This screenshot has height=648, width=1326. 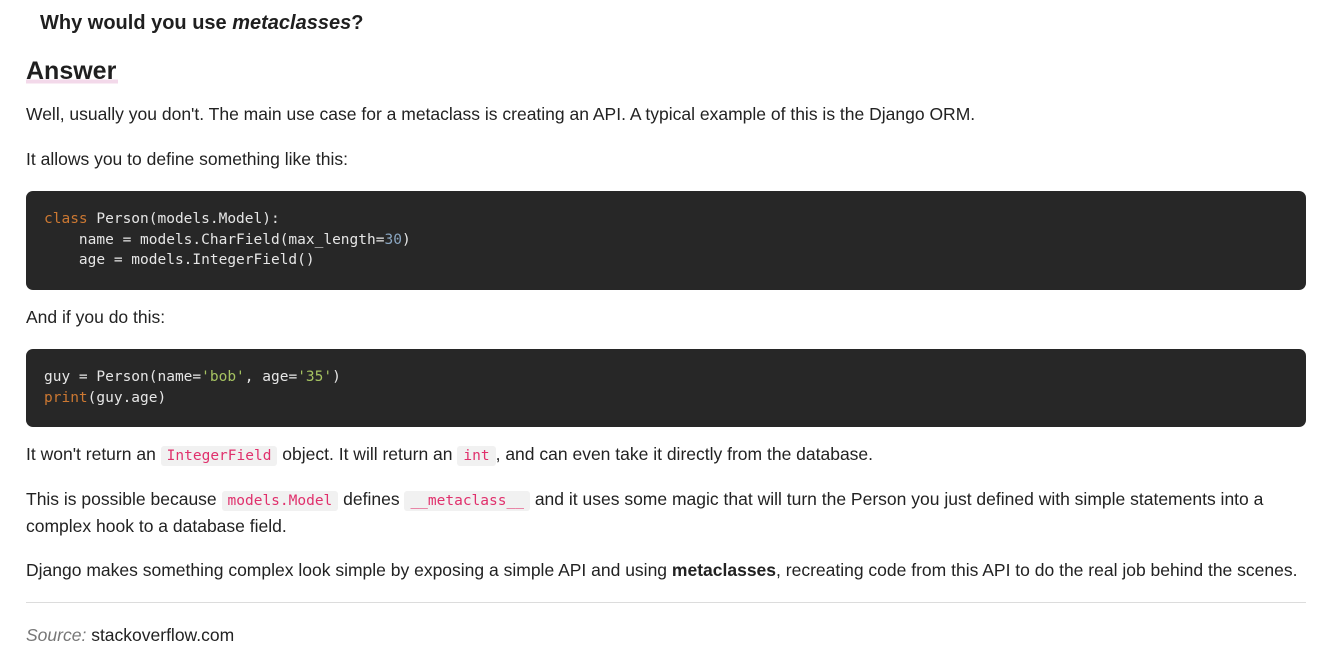 What do you see at coordinates (66, 397) in the screenshot?
I see `code-keyword: print` at bounding box center [66, 397].